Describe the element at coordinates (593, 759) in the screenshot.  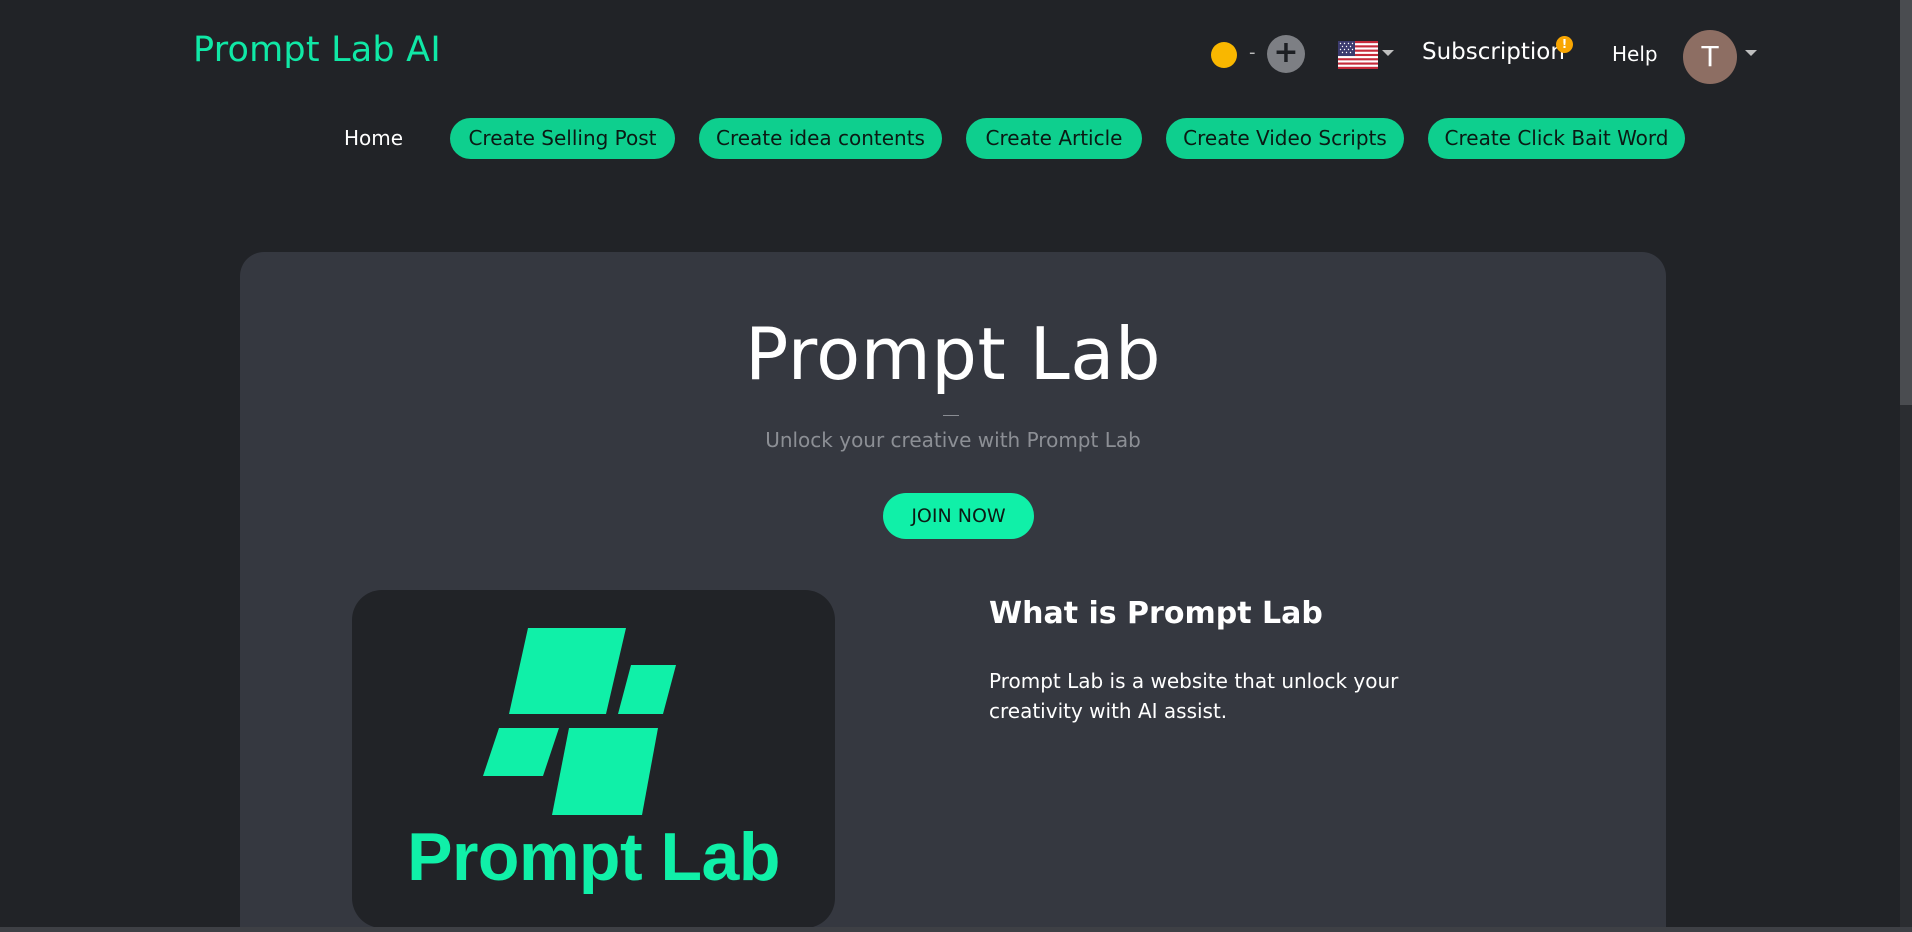
I see `logo-card: Prompt Lab` at that location.